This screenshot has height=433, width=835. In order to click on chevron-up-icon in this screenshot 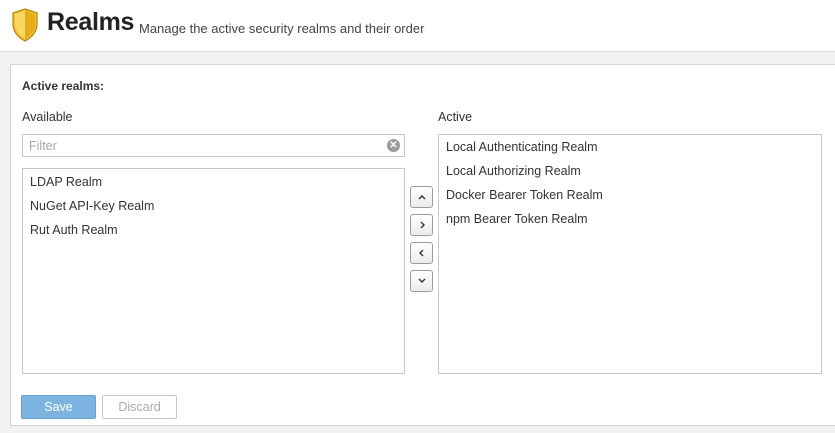, I will do `click(421, 197)`.